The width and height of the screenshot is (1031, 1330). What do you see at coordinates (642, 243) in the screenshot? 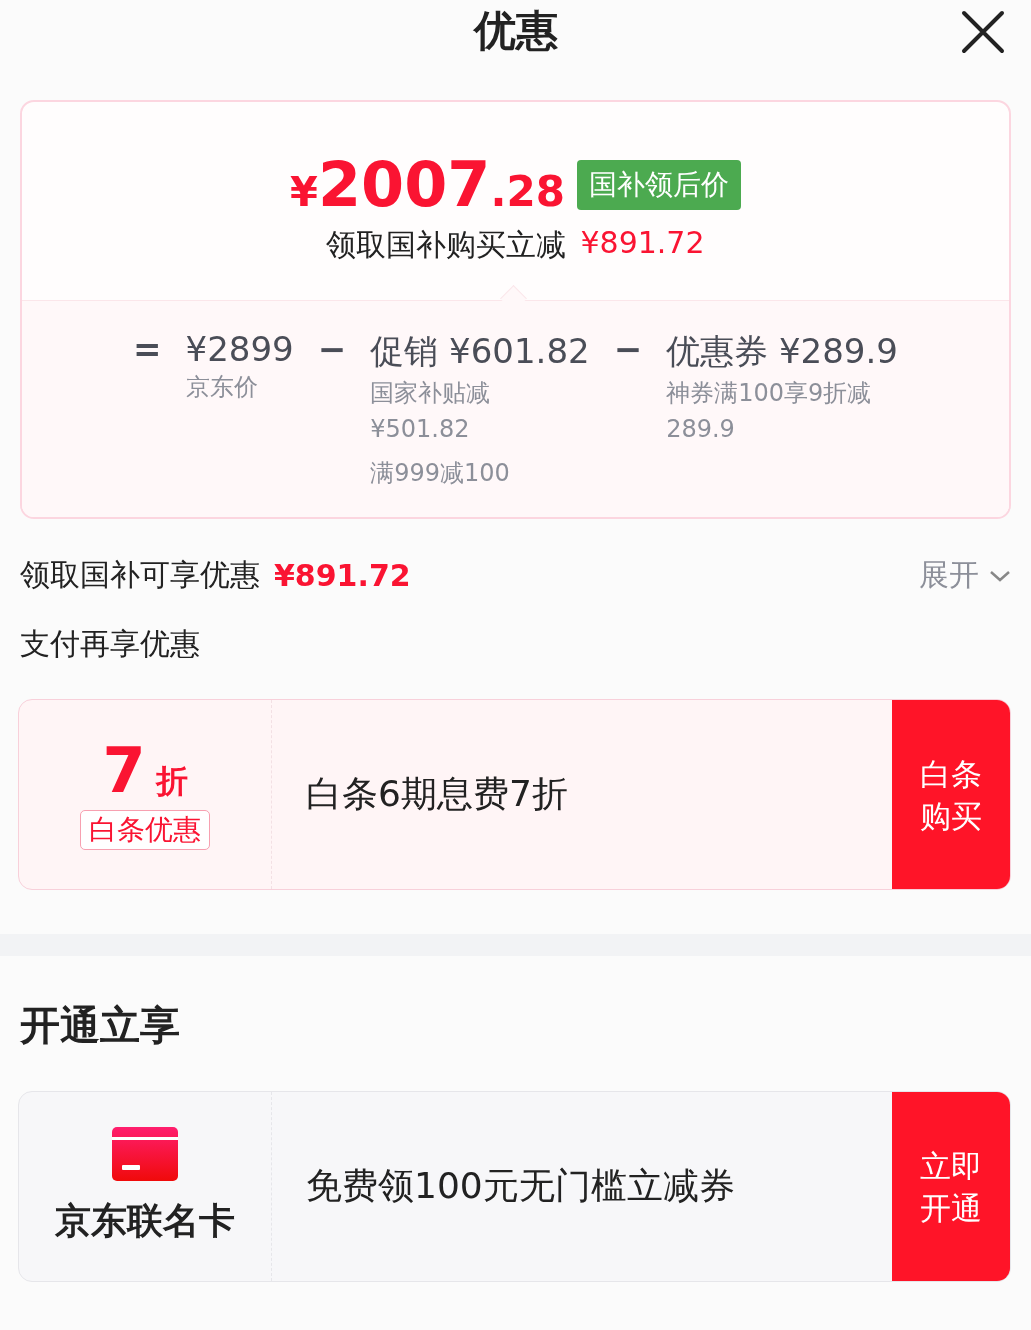
I see `saving-amount: ¥891.72` at bounding box center [642, 243].